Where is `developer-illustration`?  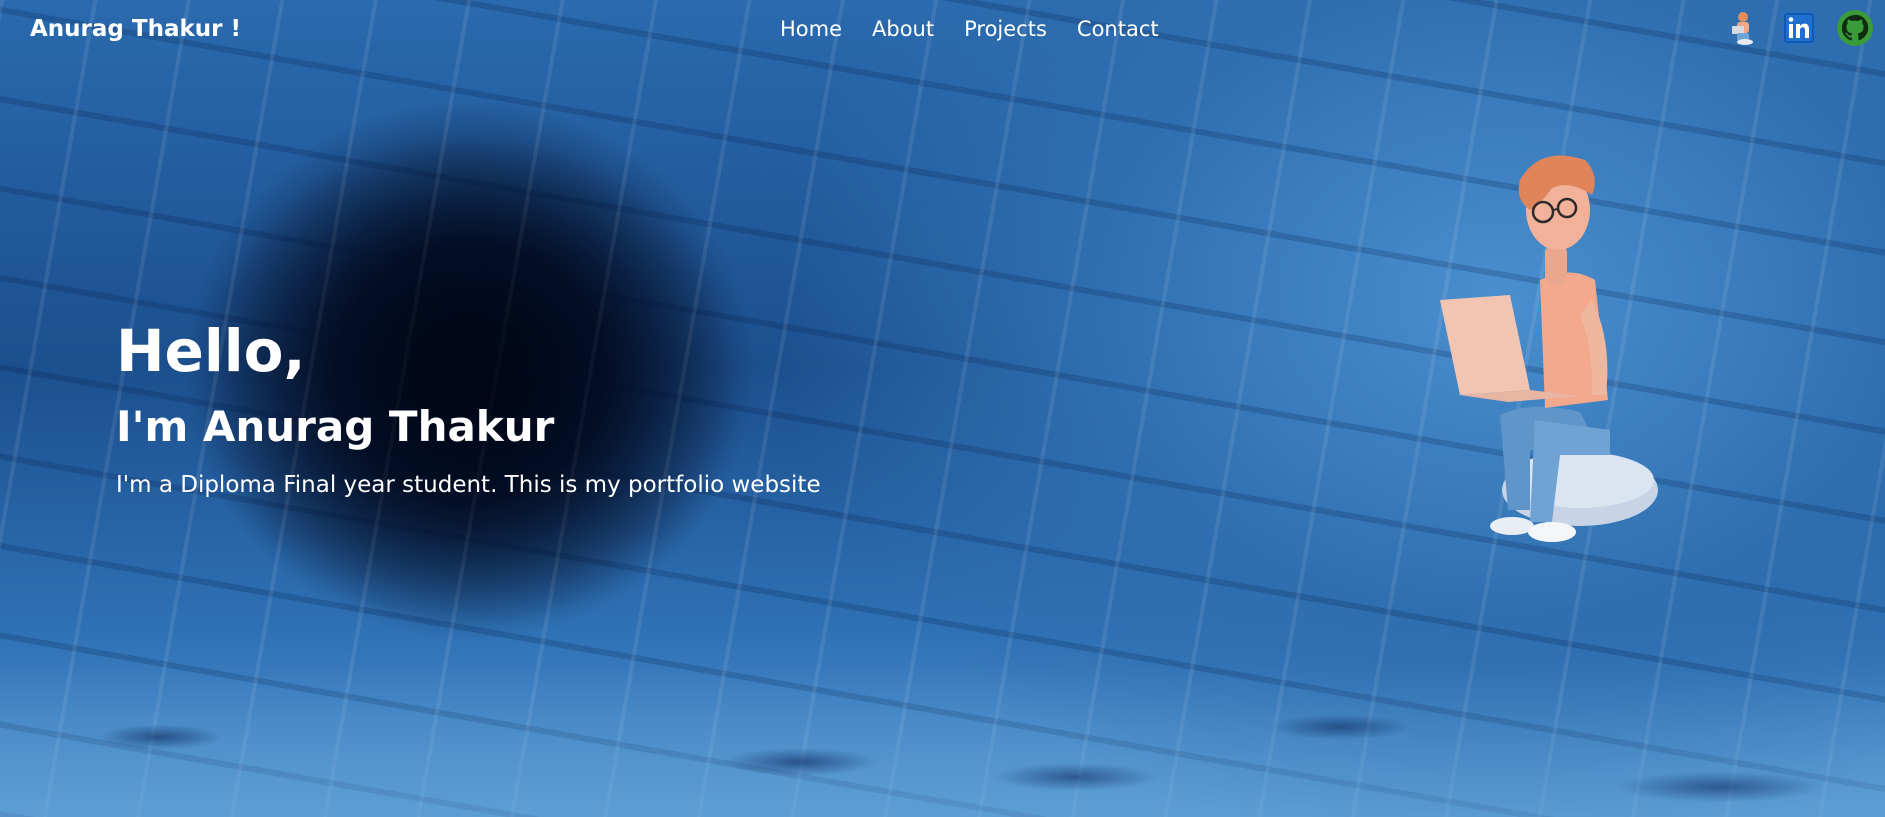 developer-illustration is located at coordinates (1530, 355).